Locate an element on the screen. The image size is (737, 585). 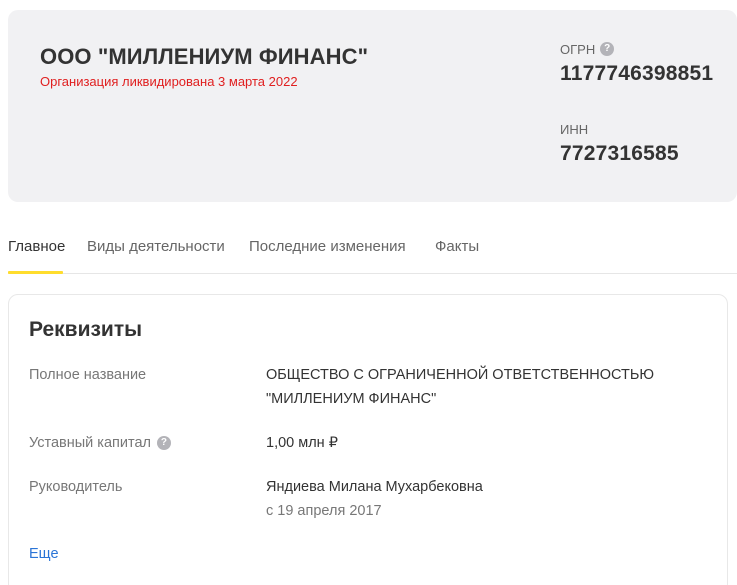
director-label: Руководитель is located at coordinates (75, 487).